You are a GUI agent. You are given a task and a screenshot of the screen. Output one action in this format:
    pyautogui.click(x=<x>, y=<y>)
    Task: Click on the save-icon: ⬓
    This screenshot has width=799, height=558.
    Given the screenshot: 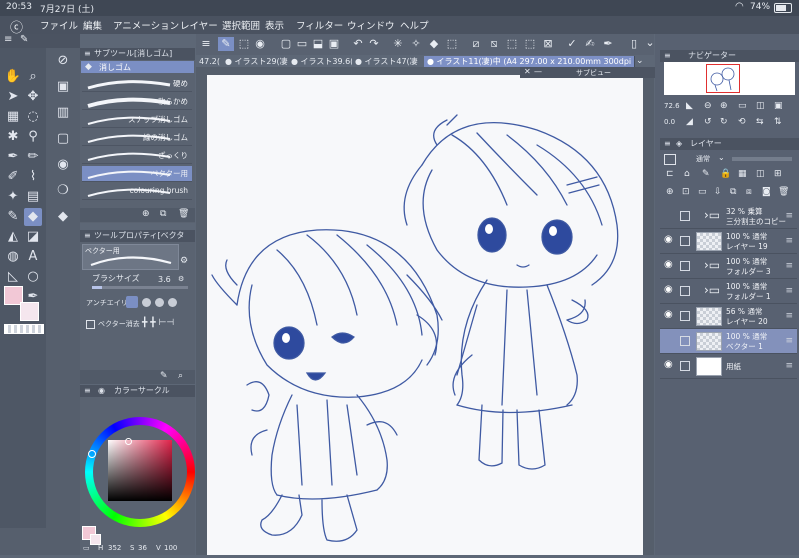 What is the action you would take?
    pyautogui.click(x=318, y=44)
    